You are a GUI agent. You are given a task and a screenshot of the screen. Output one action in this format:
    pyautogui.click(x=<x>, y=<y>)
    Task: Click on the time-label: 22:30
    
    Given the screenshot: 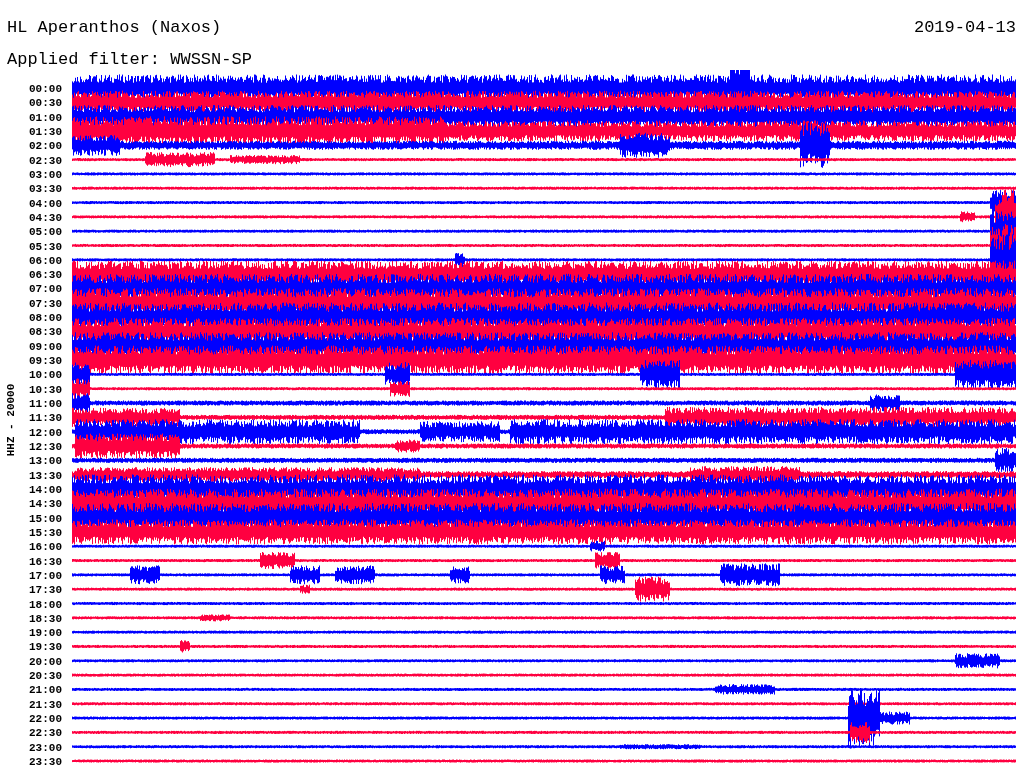 What is the action you would take?
    pyautogui.click(x=45, y=733)
    